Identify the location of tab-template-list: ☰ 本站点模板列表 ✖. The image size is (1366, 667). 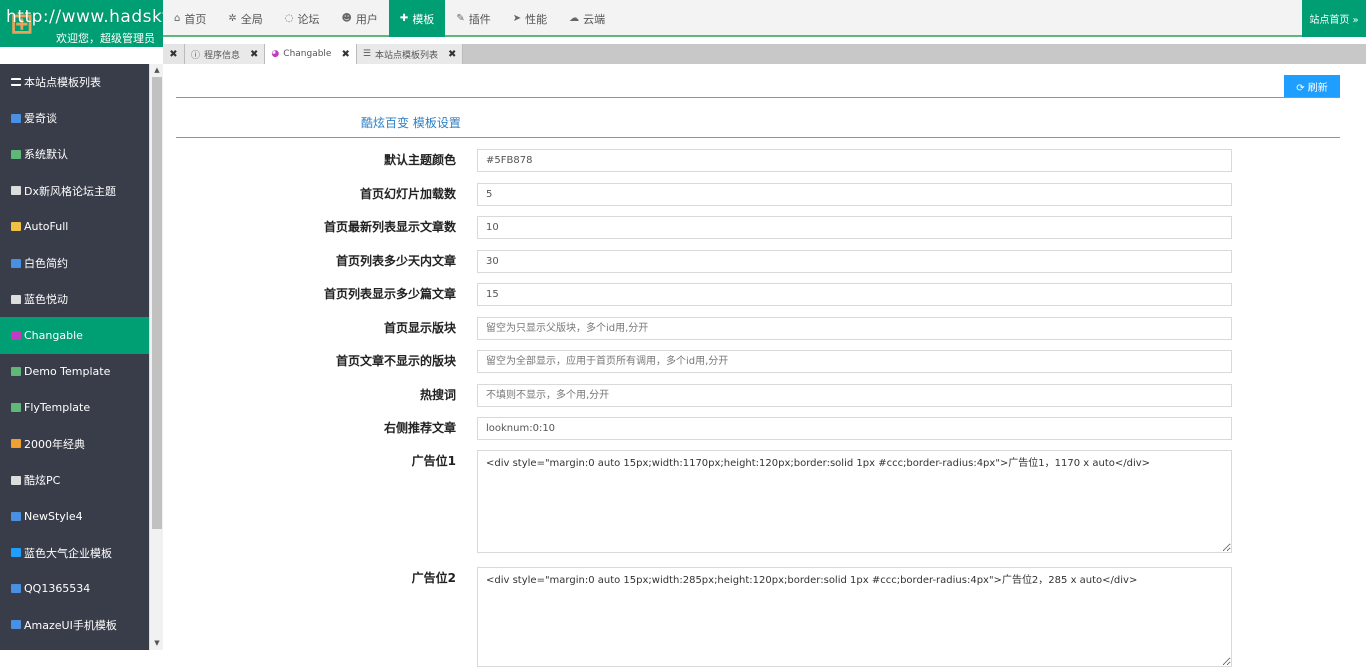
(410, 54).